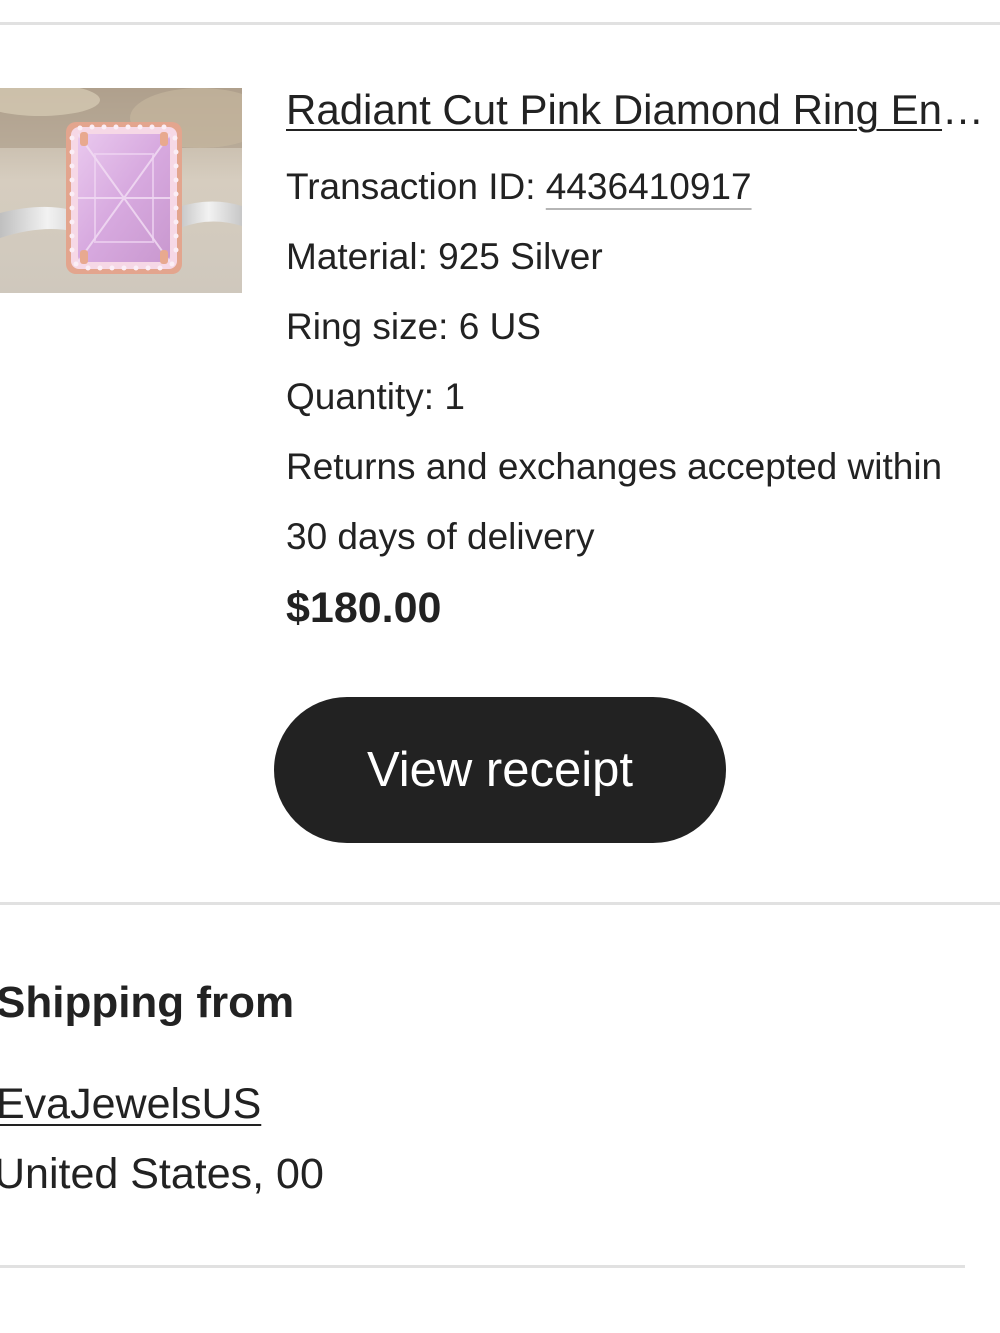 The image size is (1000, 1333). I want to click on transaction-id-link: 4436410917, so click(649, 186).